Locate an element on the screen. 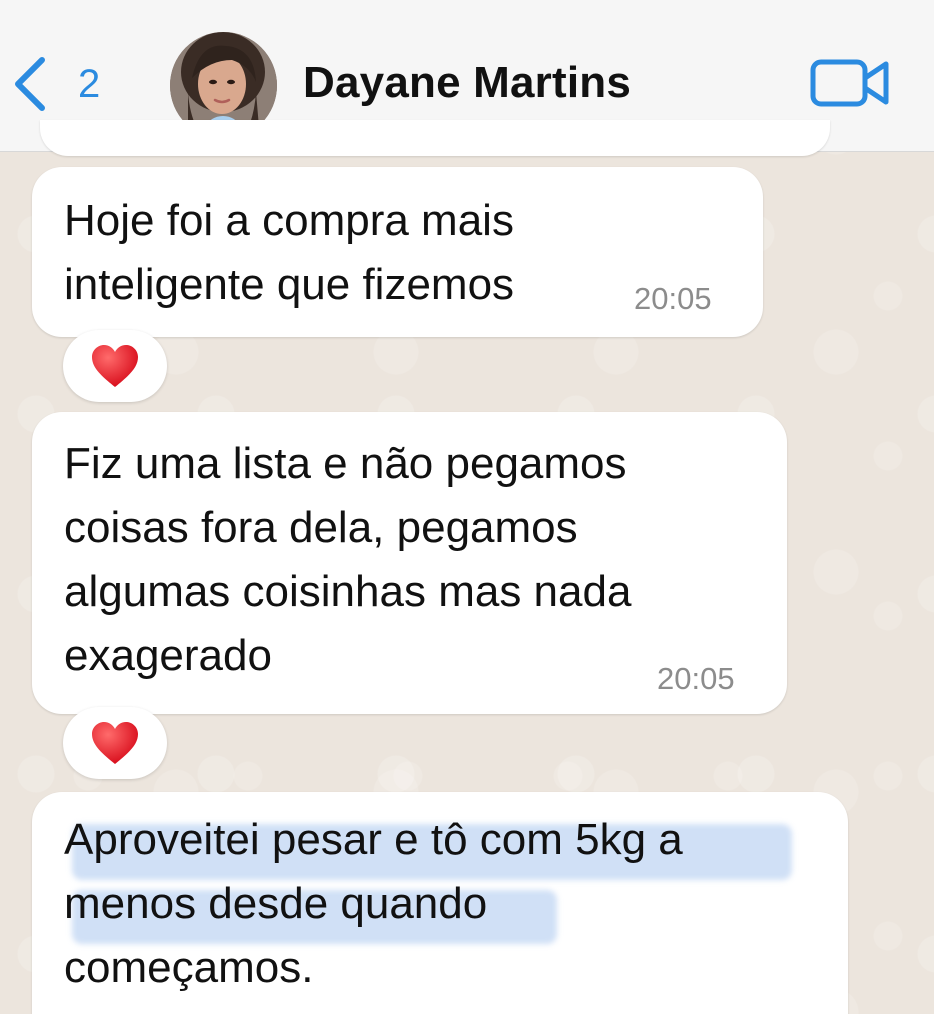 The width and height of the screenshot is (934, 1014). previous-message-edge is located at coordinates (435, 138).